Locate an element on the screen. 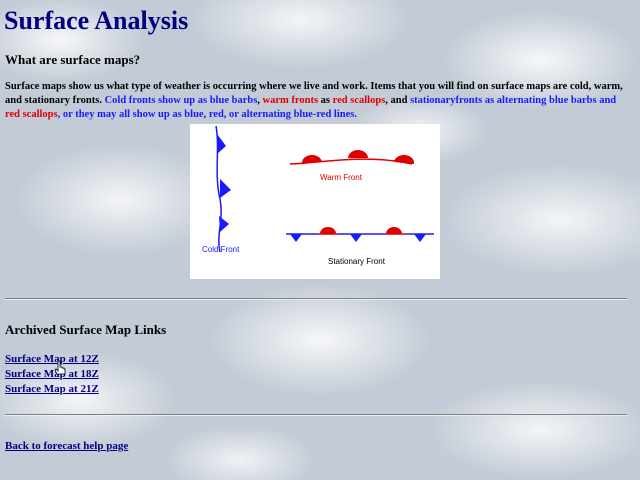 The image size is (640, 480). text-cold-fronts: Cold fronts is located at coordinates (130, 100).